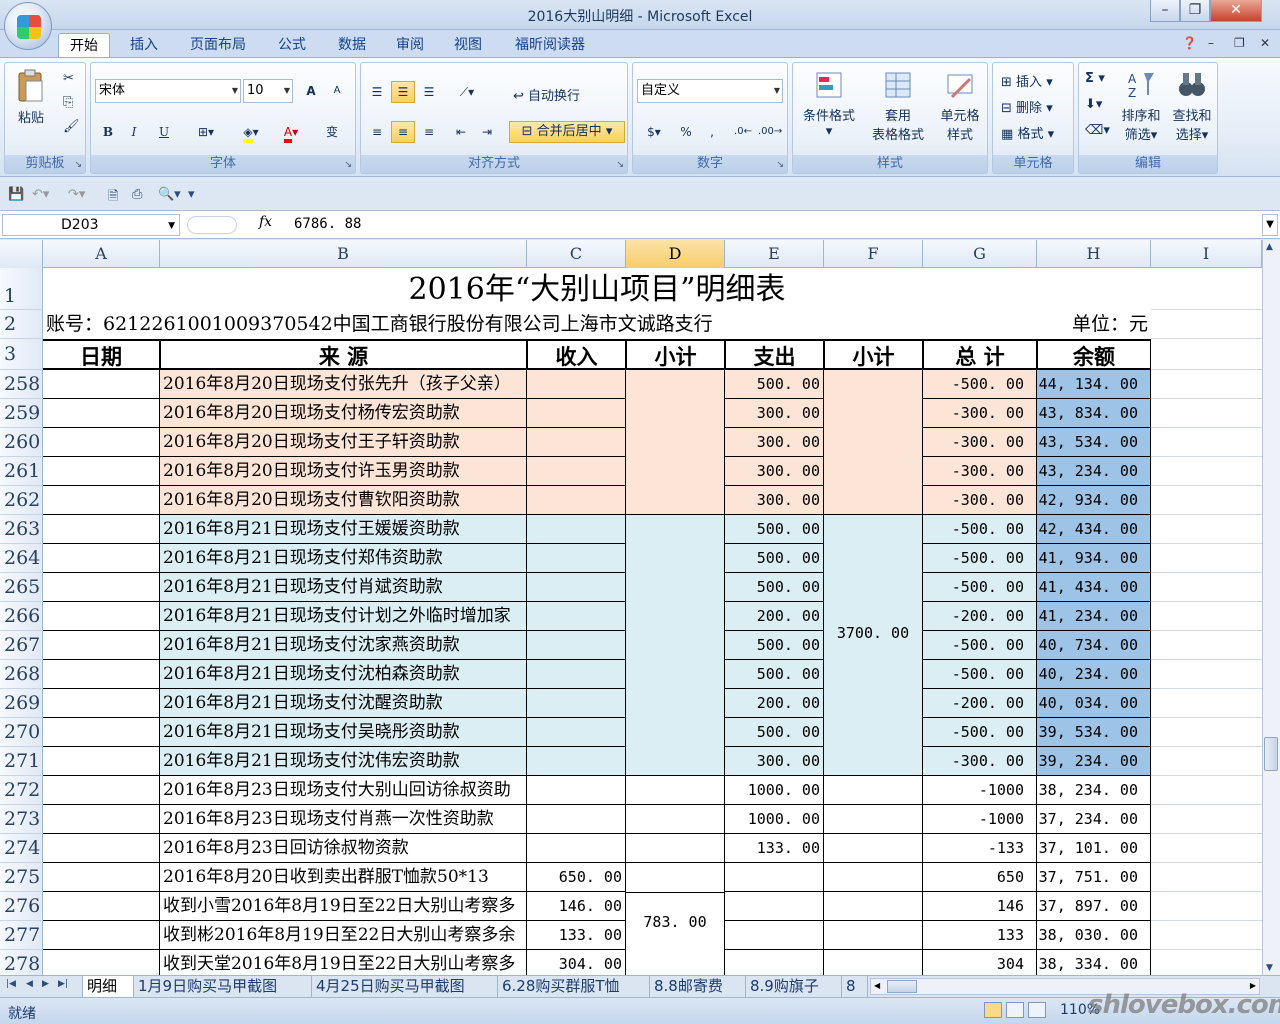 The width and height of the screenshot is (1280, 1024). Describe the element at coordinates (1094, 558) in the screenshot. I see `balance-cell: 41, 934. 00` at that location.